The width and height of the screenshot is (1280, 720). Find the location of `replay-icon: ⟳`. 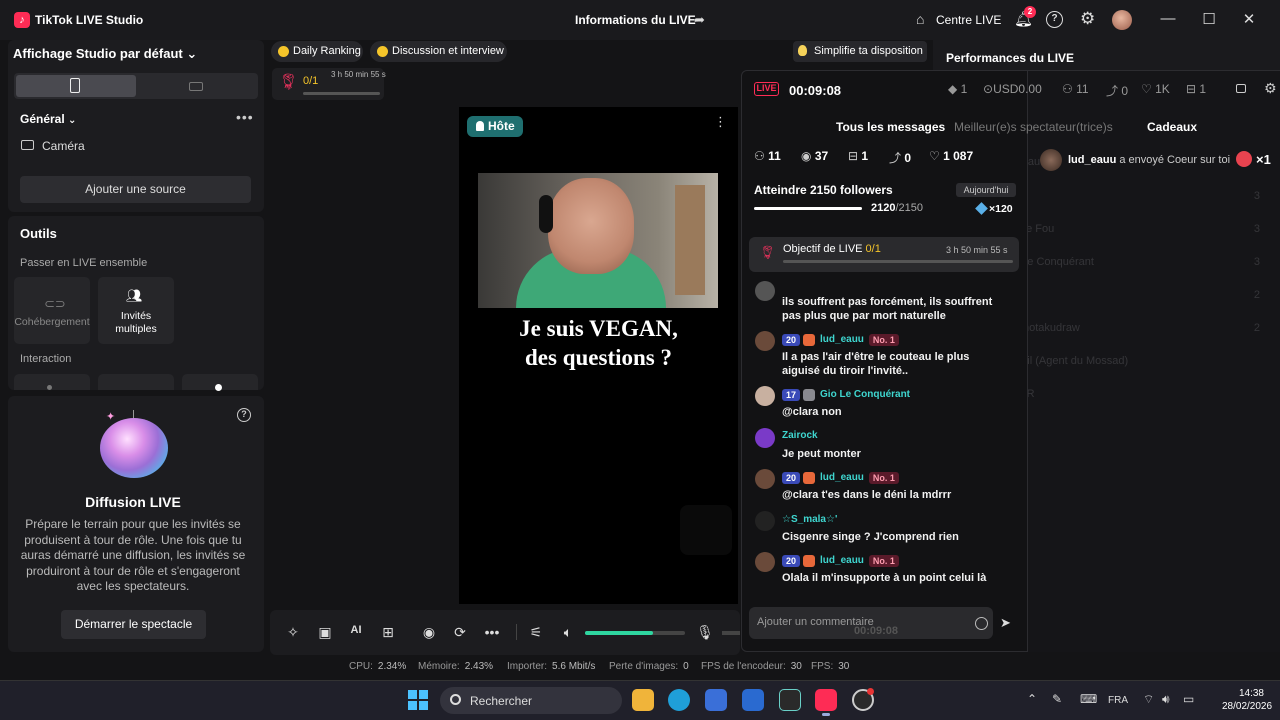

replay-icon: ⟳ is located at coordinates (460, 632).